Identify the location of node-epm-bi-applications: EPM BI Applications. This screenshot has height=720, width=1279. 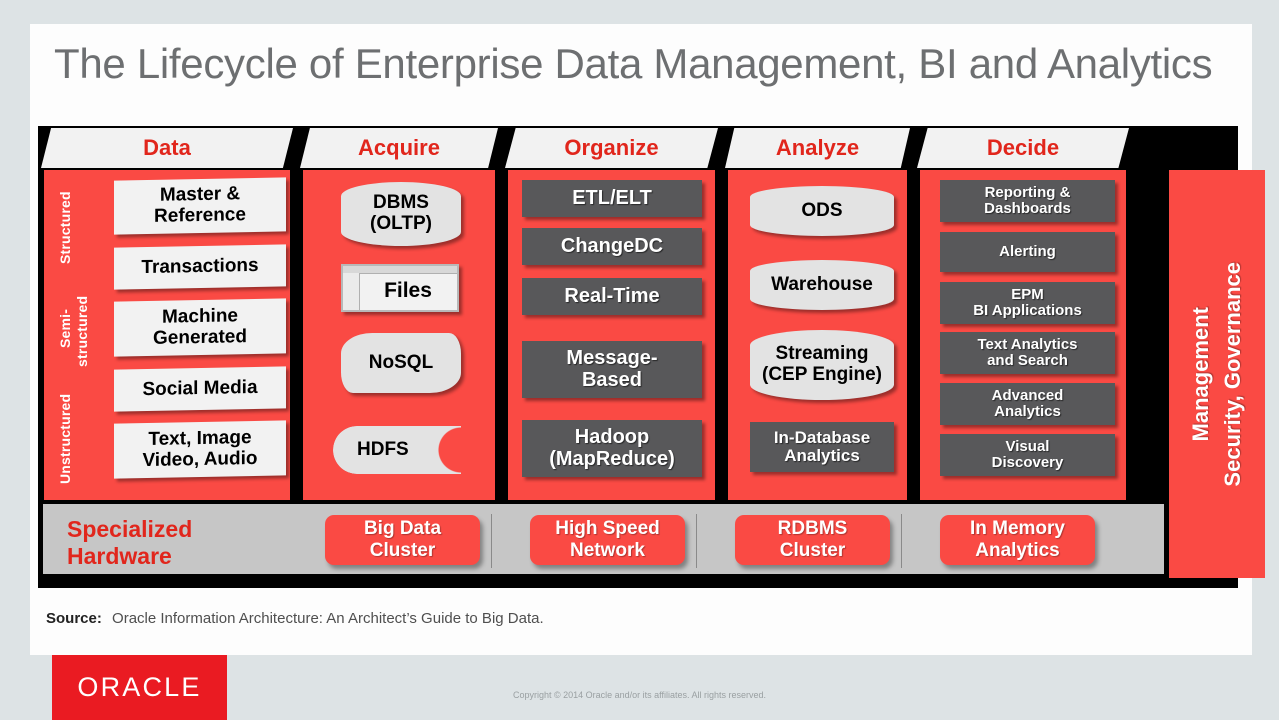
(1027, 303).